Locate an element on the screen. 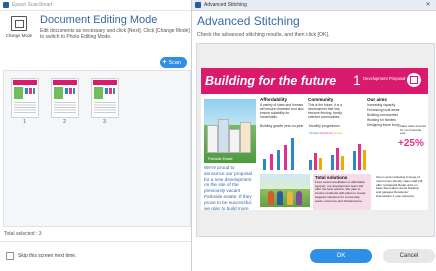 The width and height of the screenshot is (436, 271). total-selected: Total selected : 3 is located at coordinates (23, 234).